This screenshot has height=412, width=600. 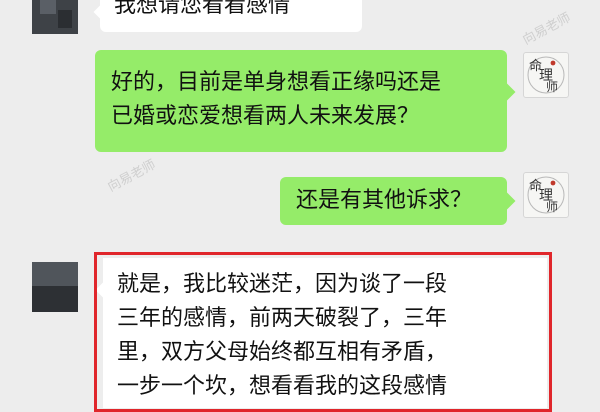 I want to click on message-text: 还是有其他诉求？, so click(x=384, y=200).